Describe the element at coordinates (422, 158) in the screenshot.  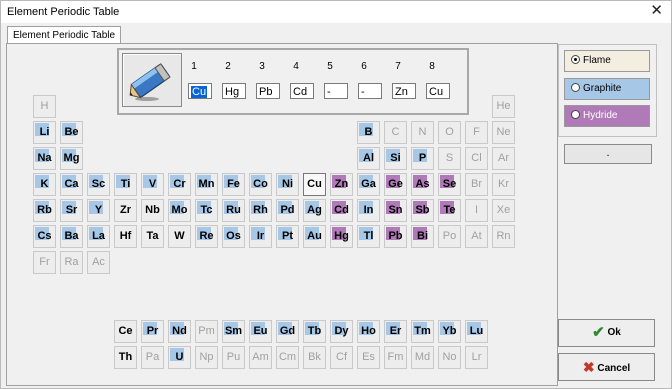
I see `element-p: P` at that location.